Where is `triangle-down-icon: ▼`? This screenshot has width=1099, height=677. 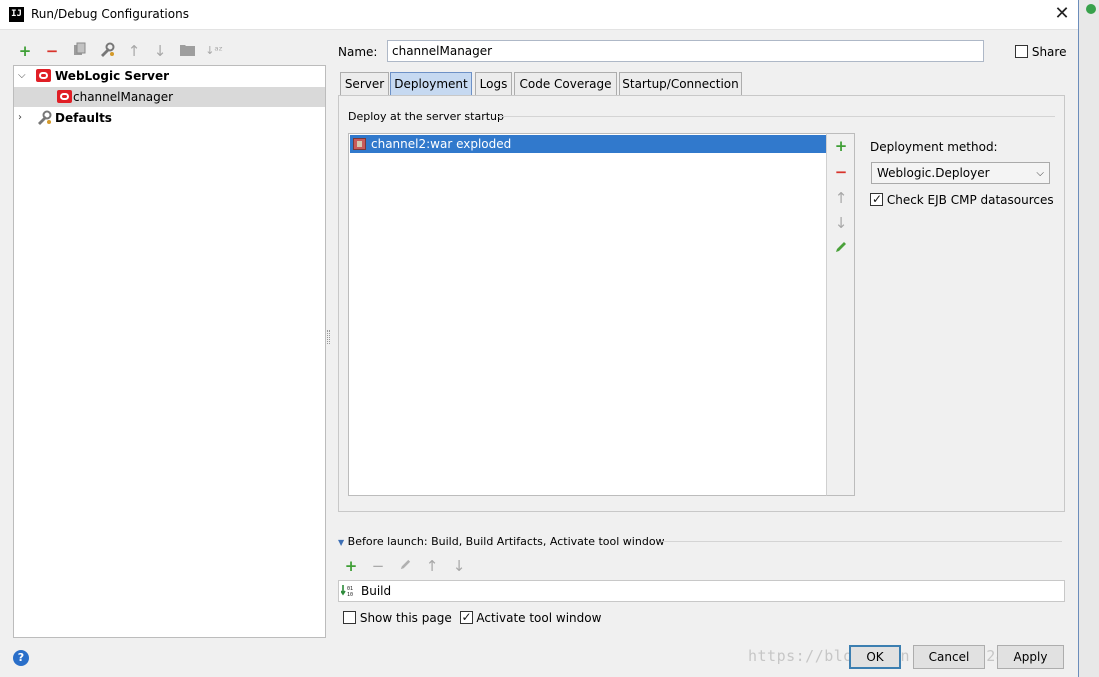
triangle-down-icon: ▼ is located at coordinates (341, 542).